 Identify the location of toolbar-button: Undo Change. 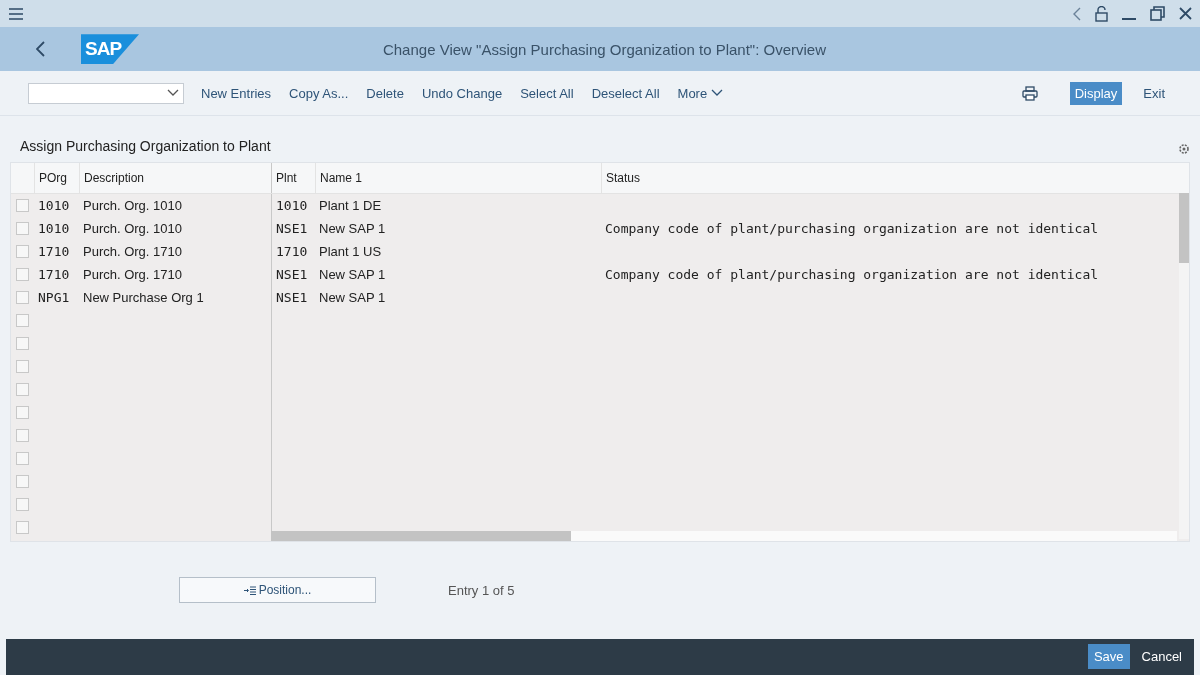
(462, 93).